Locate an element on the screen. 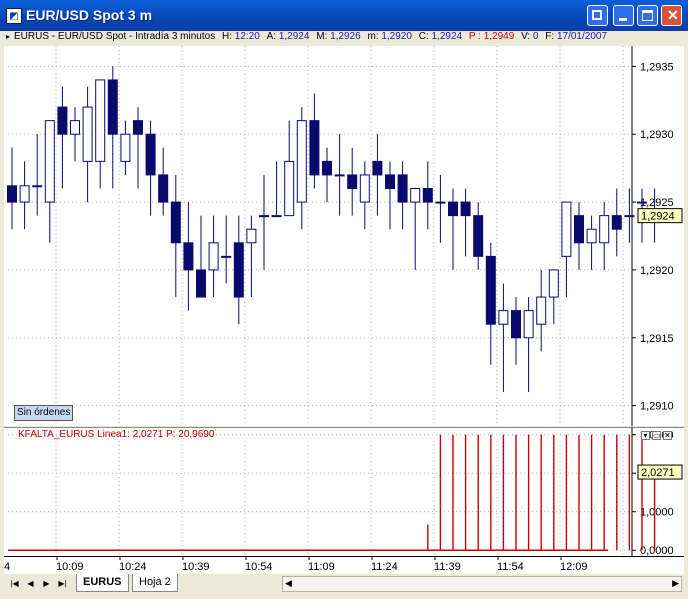  date-value: 17/01/2007 is located at coordinates (582, 36).